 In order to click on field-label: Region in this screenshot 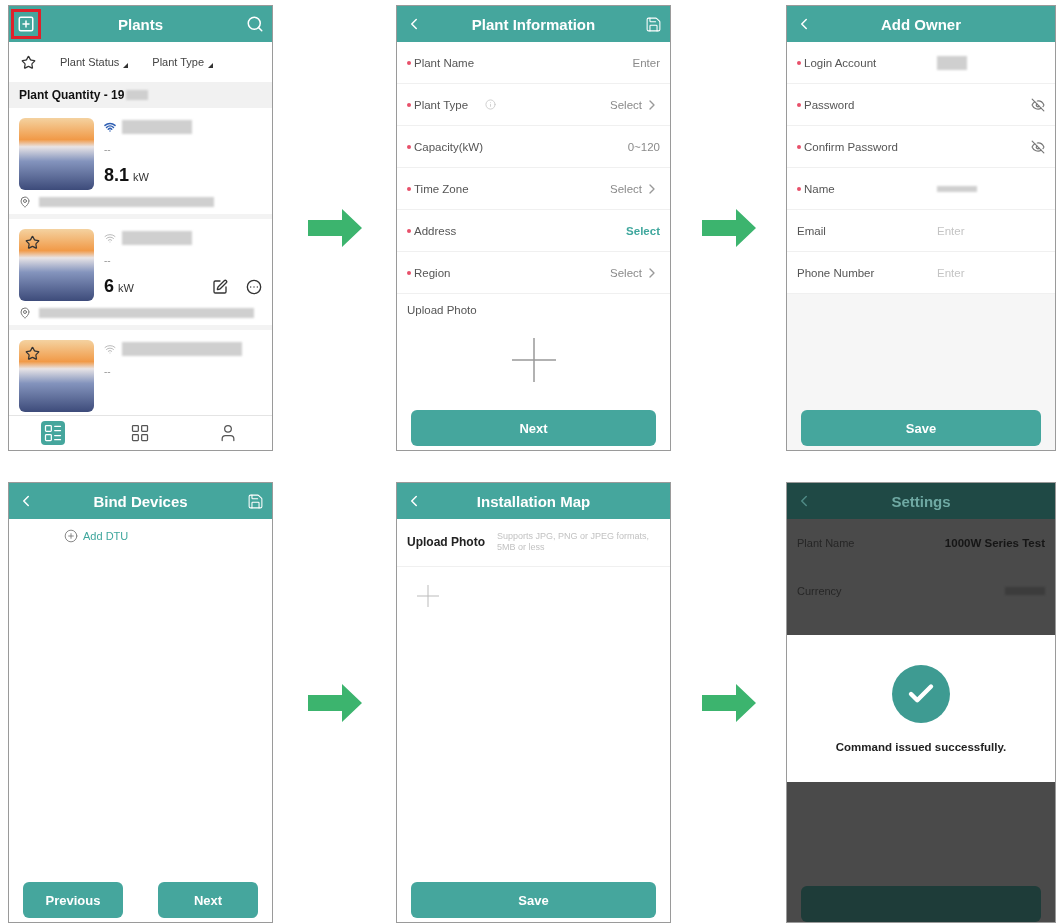, I will do `click(432, 272)`.